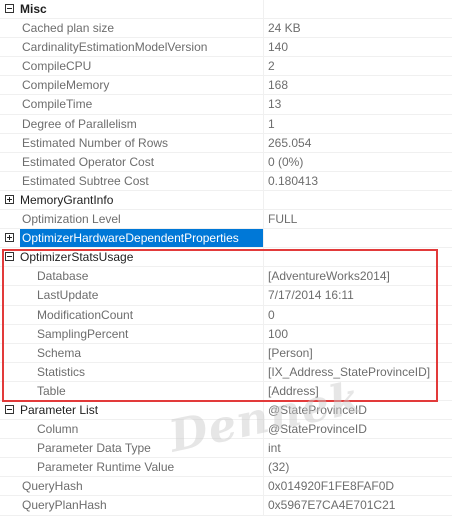 The height and width of the screenshot is (516, 452). Describe the element at coordinates (59, 352) in the screenshot. I see `property-name: Schema` at that location.